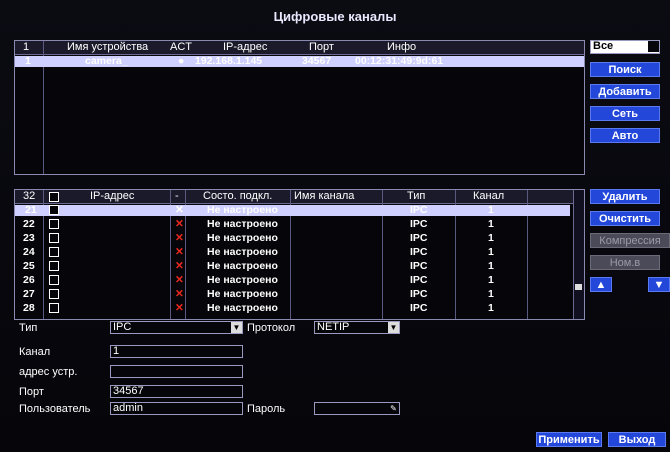  I want to click on channel-row: 28 ✕ Не настроено IPC 1, so click(292, 308).